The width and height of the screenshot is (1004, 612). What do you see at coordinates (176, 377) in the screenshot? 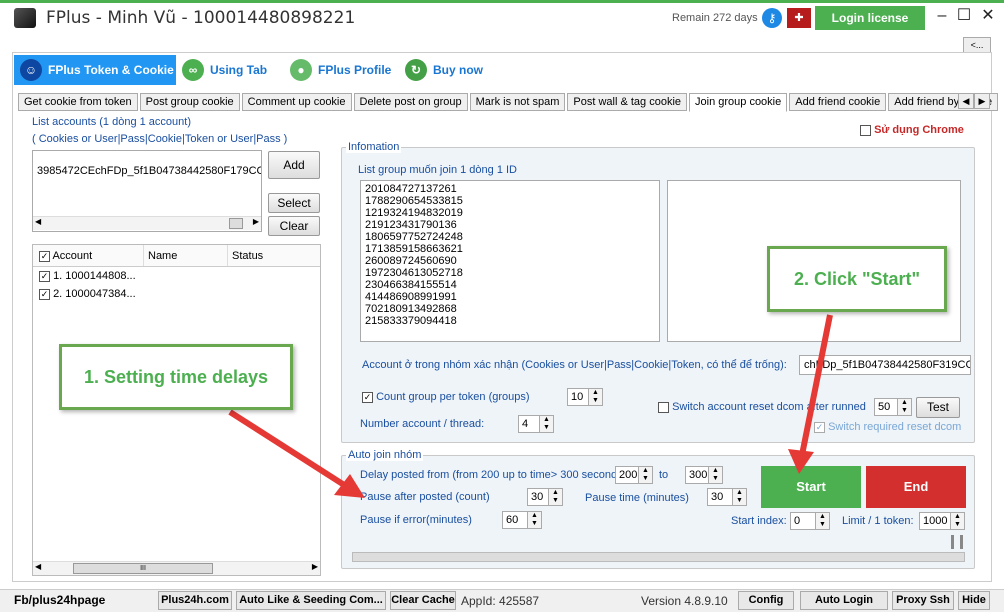
I see `callout-setting-delays: 1. Setting time delays` at bounding box center [176, 377].